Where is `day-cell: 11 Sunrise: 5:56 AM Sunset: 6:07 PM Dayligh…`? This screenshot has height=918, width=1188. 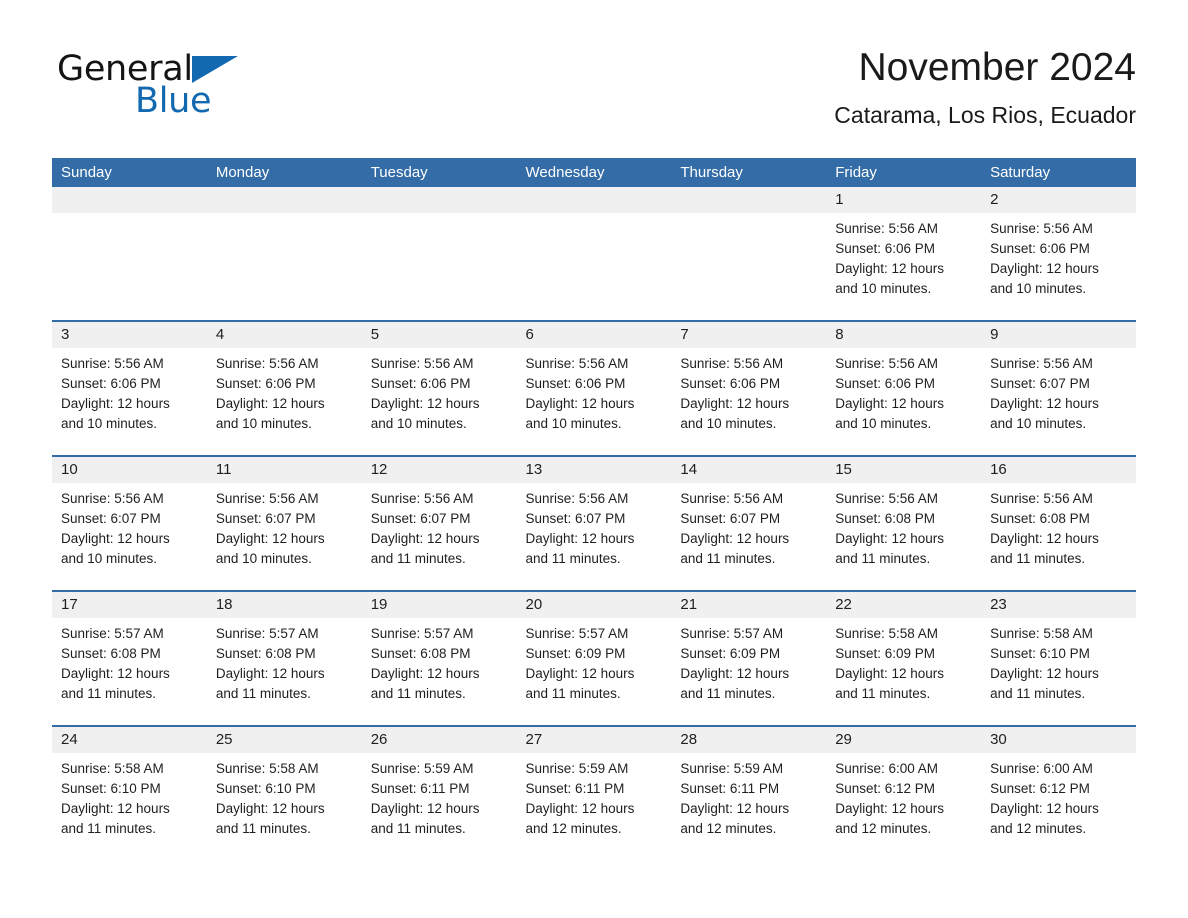
day-cell: 11 Sunrise: 5:56 AM Sunset: 6:07 PM Dayligh… is located at coordinates (284, 523).